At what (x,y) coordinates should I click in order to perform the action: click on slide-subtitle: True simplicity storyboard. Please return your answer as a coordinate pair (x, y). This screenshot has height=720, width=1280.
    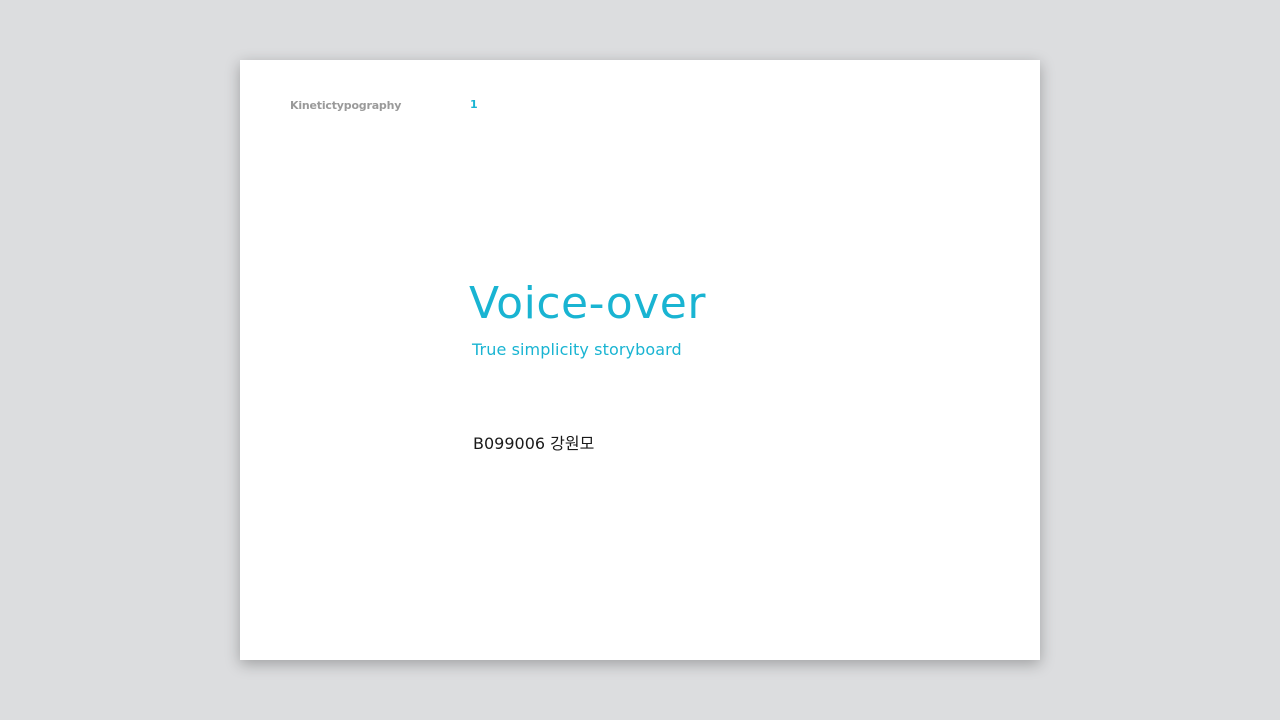
    Looking at the image, I should click on (577, 349).